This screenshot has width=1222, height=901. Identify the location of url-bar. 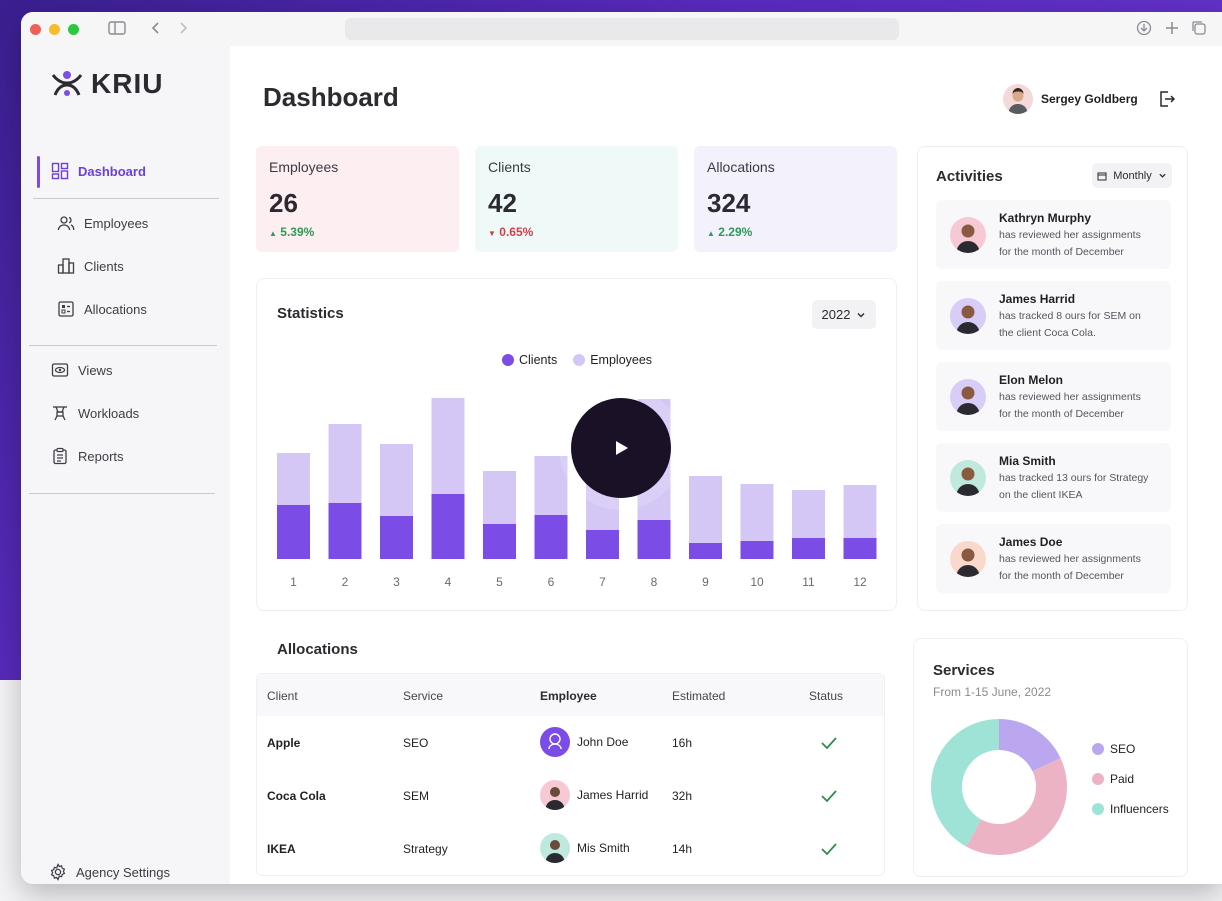
(622, 29).